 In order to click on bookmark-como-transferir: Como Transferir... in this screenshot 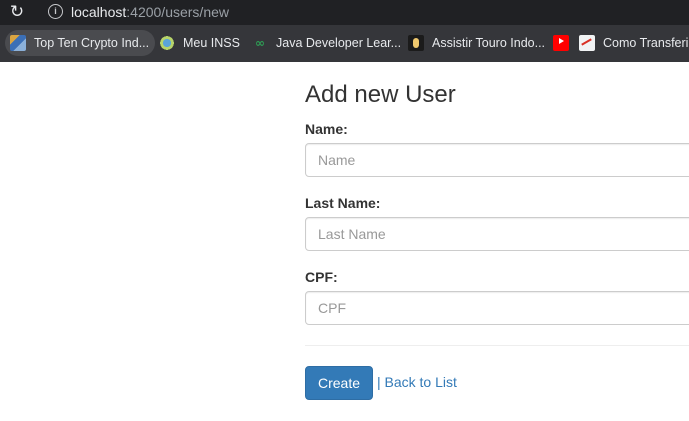, I will do `click(631, 43)`.